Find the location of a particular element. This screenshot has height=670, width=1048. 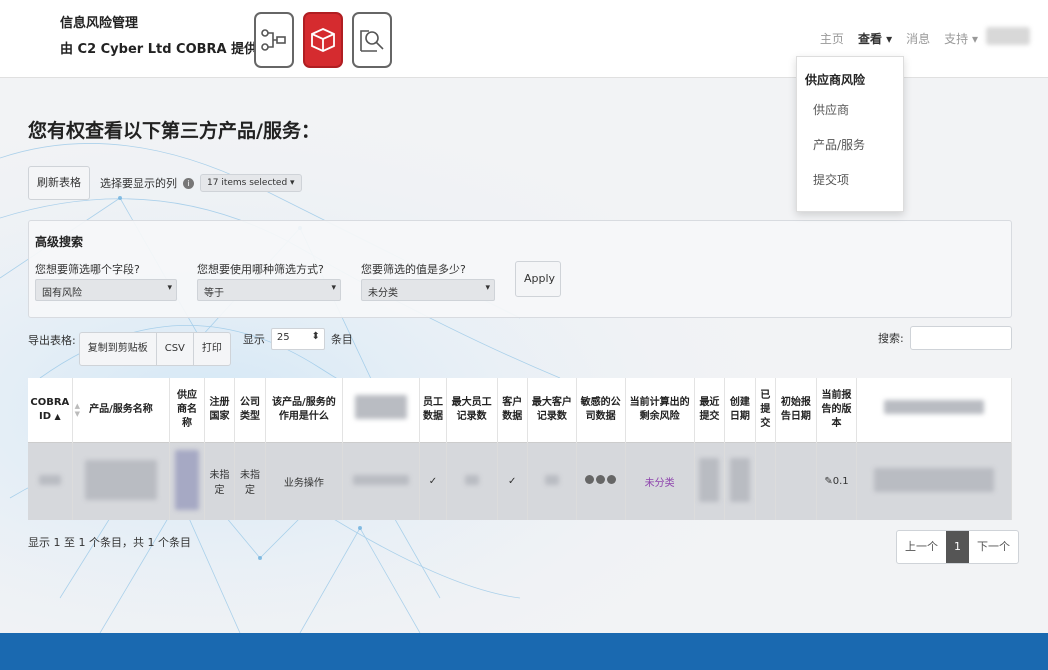

cell-sensitive-data is located at coordinates (601, 481).